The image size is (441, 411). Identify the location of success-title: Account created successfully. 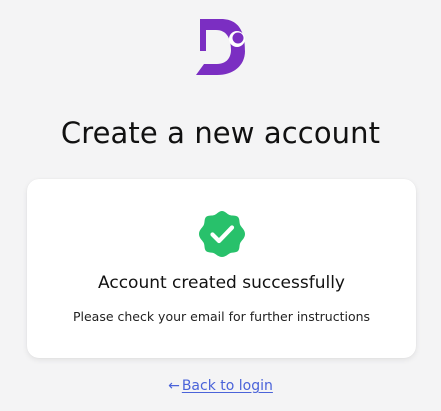
(221, 283).